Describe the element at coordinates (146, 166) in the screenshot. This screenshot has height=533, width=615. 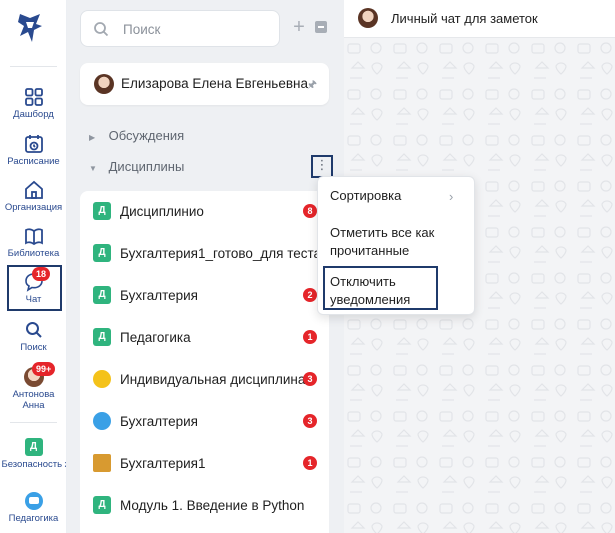
I see `section-label: Дисциплины` at that location.